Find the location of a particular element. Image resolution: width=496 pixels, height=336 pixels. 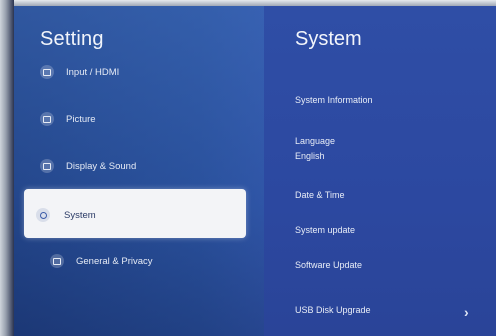

tv-bezel-left is located at coordinates (7, 168).